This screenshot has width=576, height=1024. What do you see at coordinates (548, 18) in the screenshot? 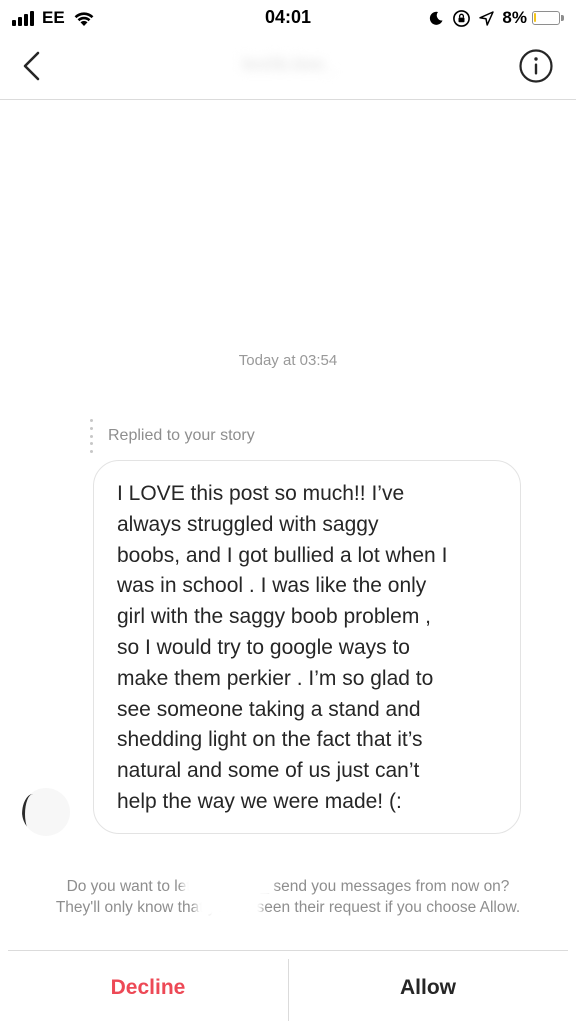
I see `battery-icon` at bounding box center [548, 18].